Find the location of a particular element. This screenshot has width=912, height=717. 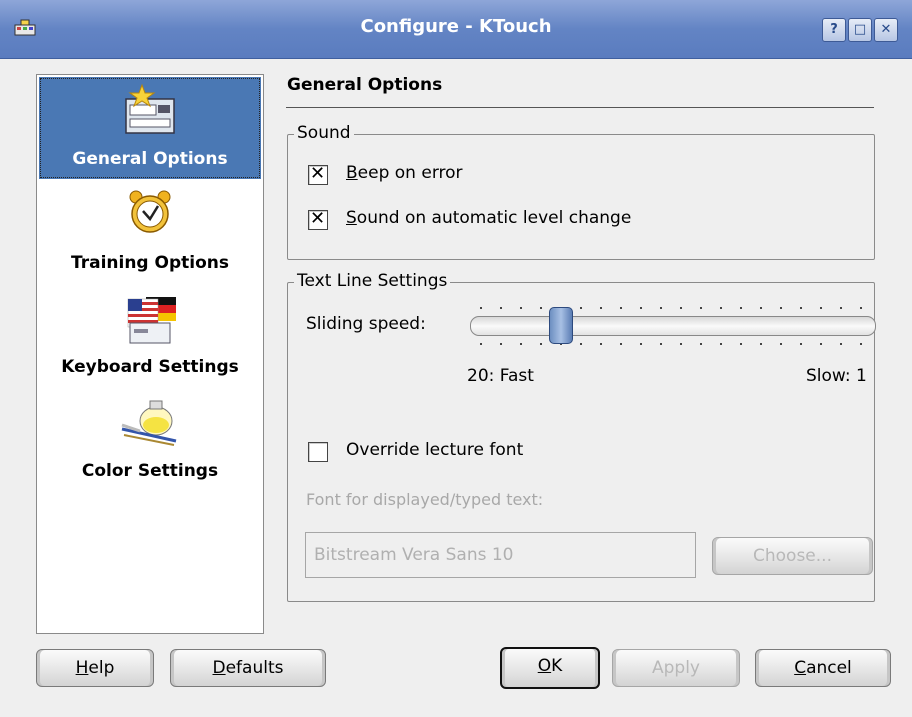

font-label: Font for displayed/typed text: is located at coordinates (425, 499).